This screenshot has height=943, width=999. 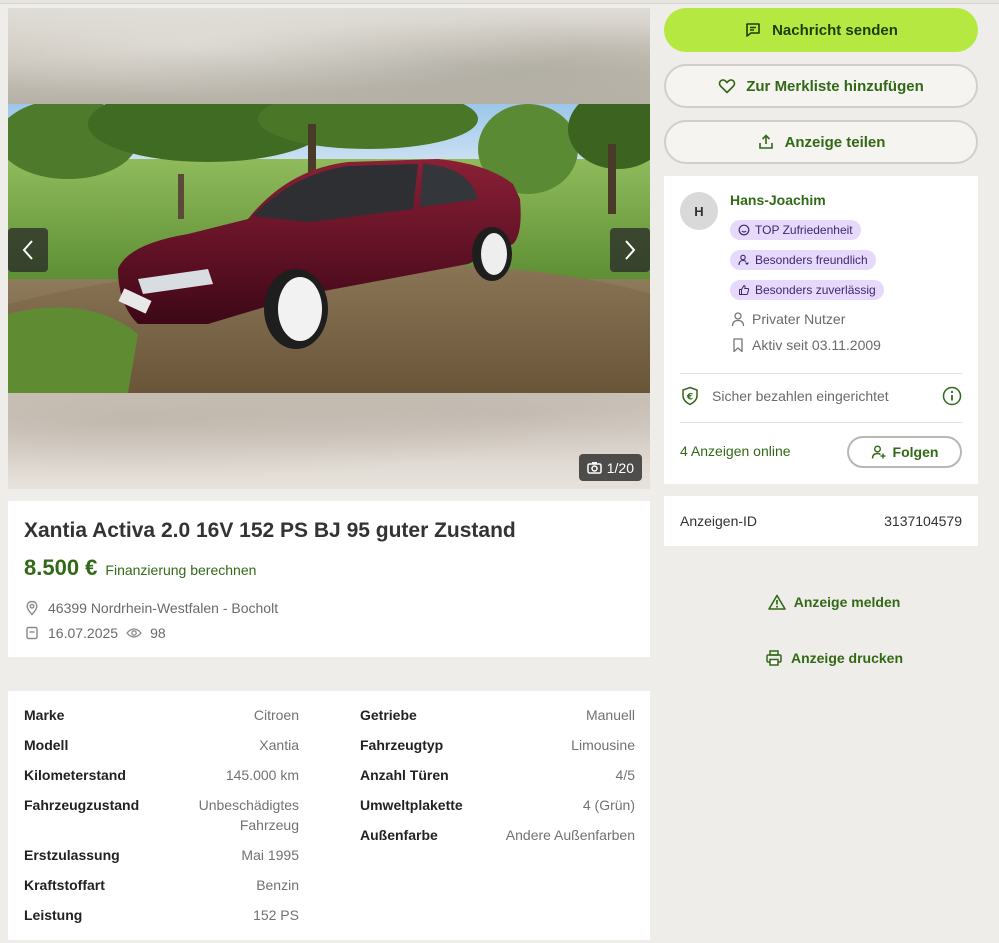 I want to click on gallery-next-button, so click(x=630, y=250).